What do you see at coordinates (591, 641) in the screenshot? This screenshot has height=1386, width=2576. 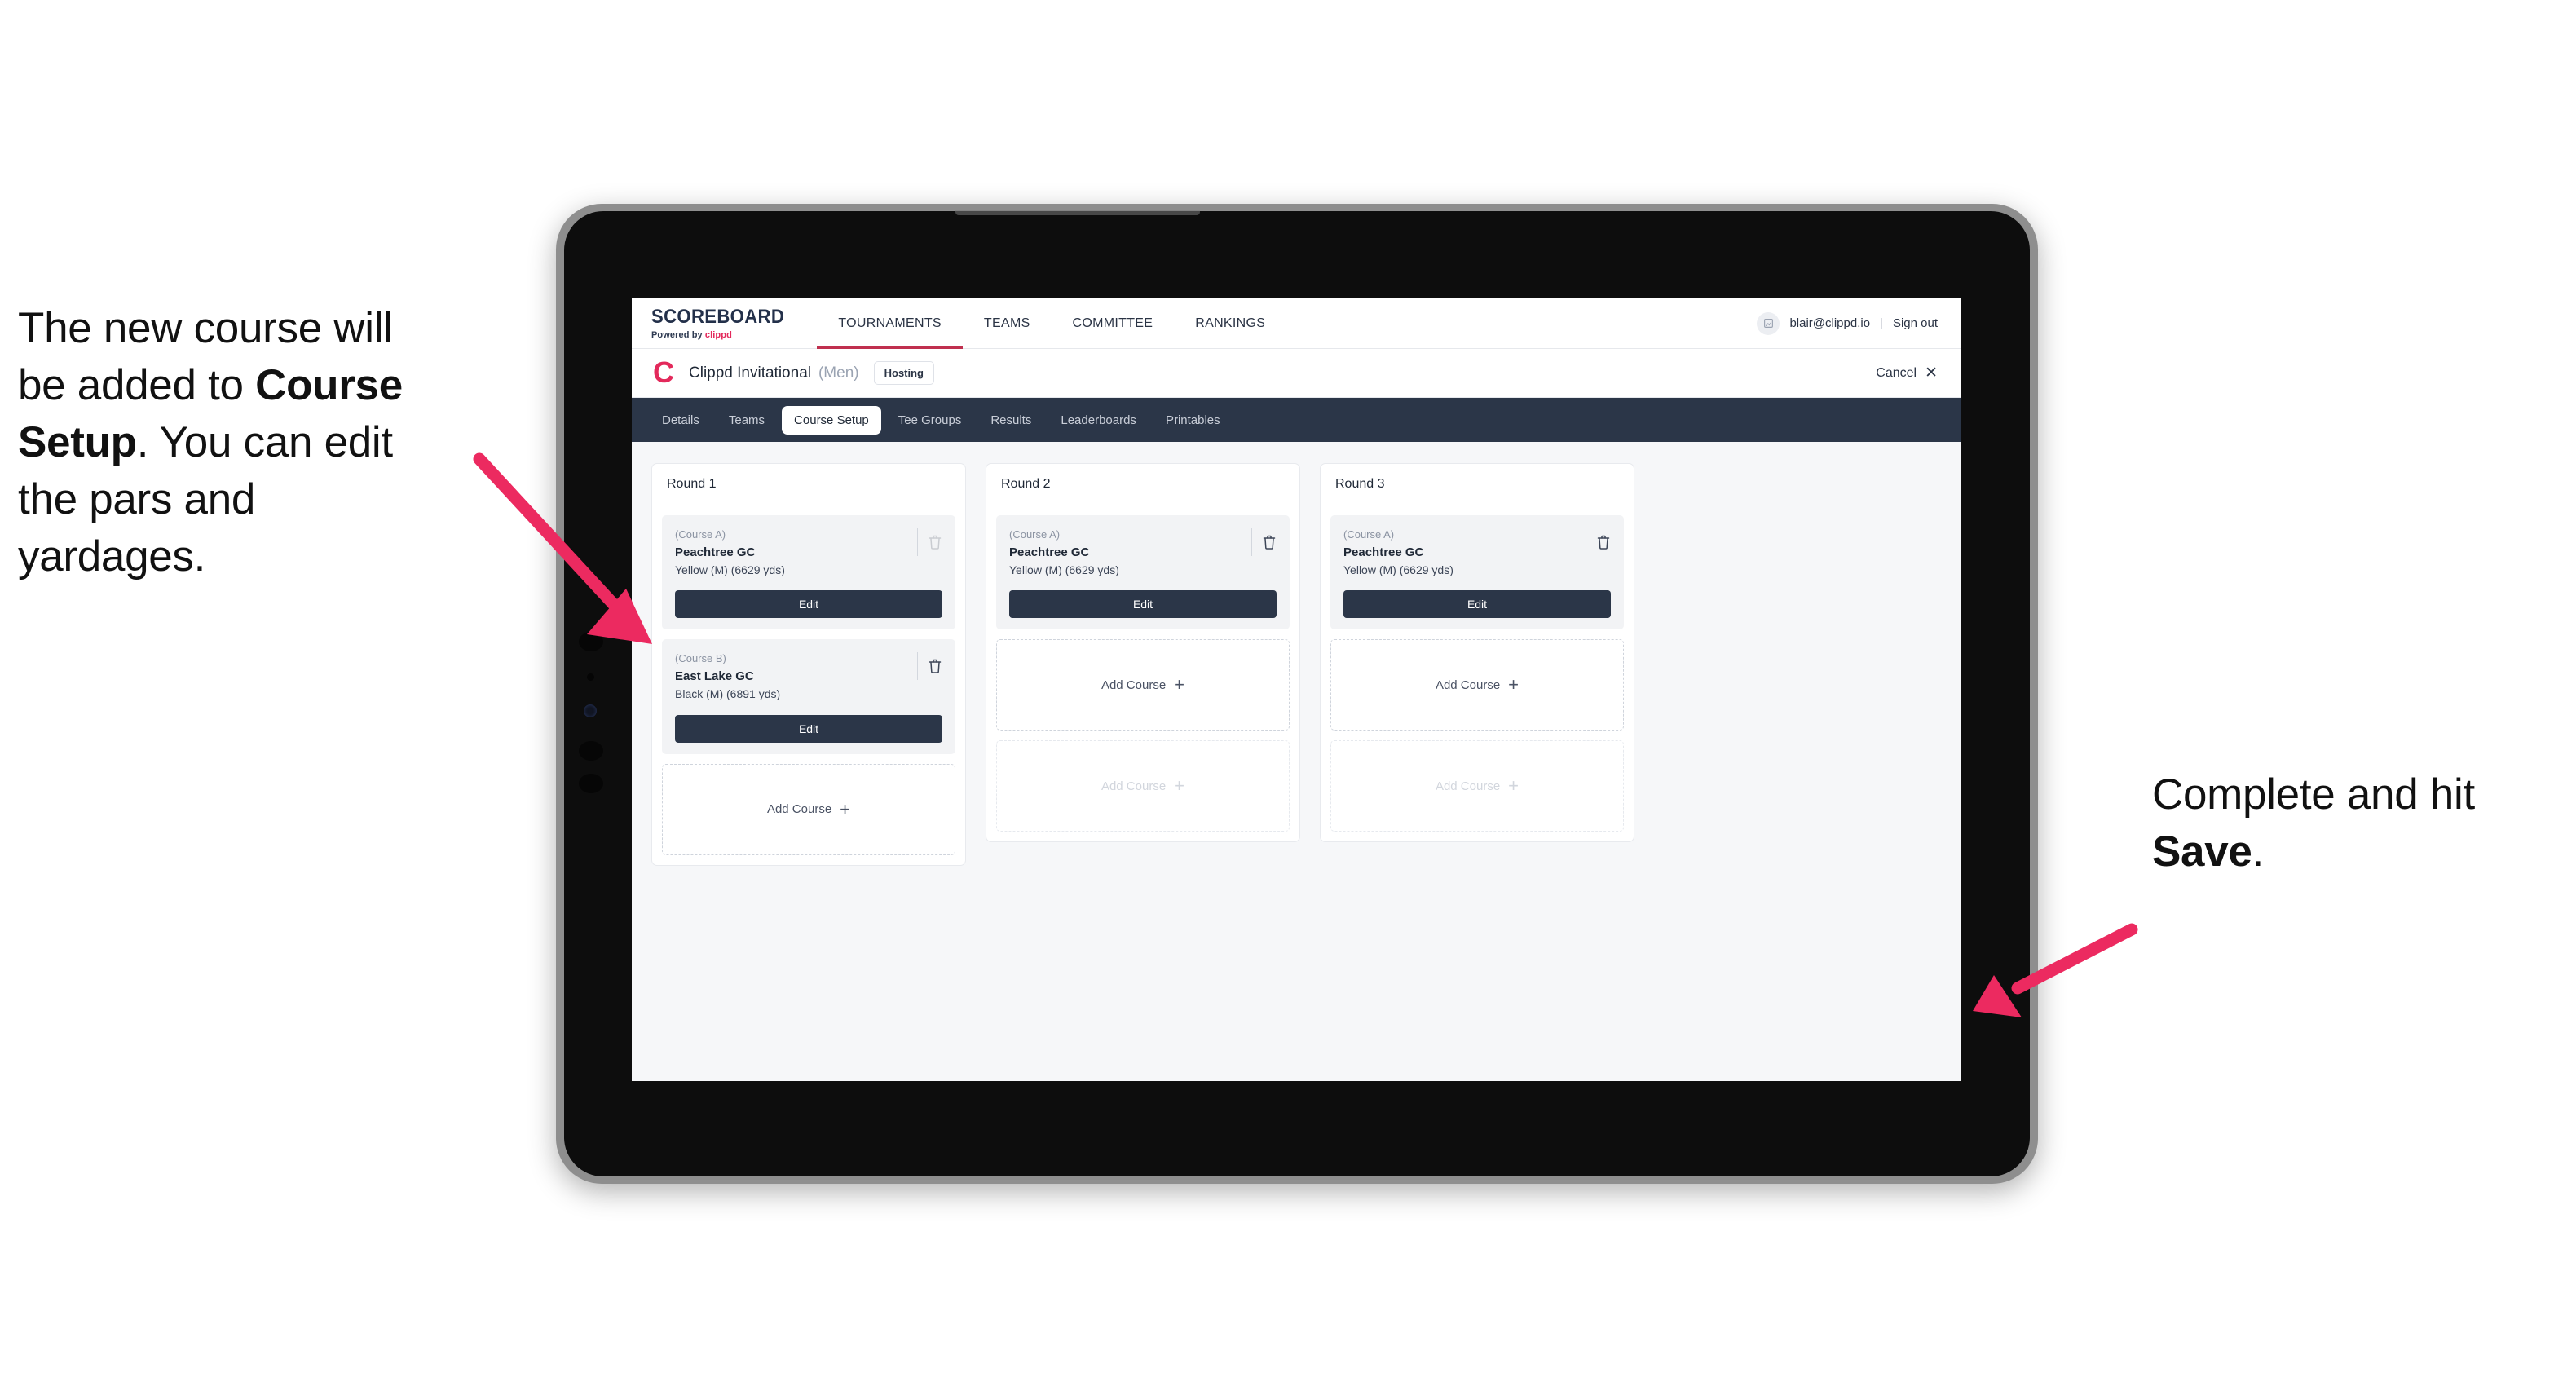 I see `tablet-sensor-icon` at bounding box center [591, 641].